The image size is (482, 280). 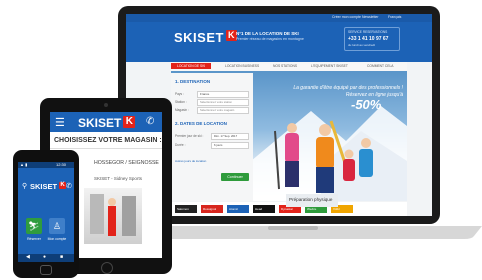 I want to click on location-pin-icon: ⚲, so click(x=24, y=186).